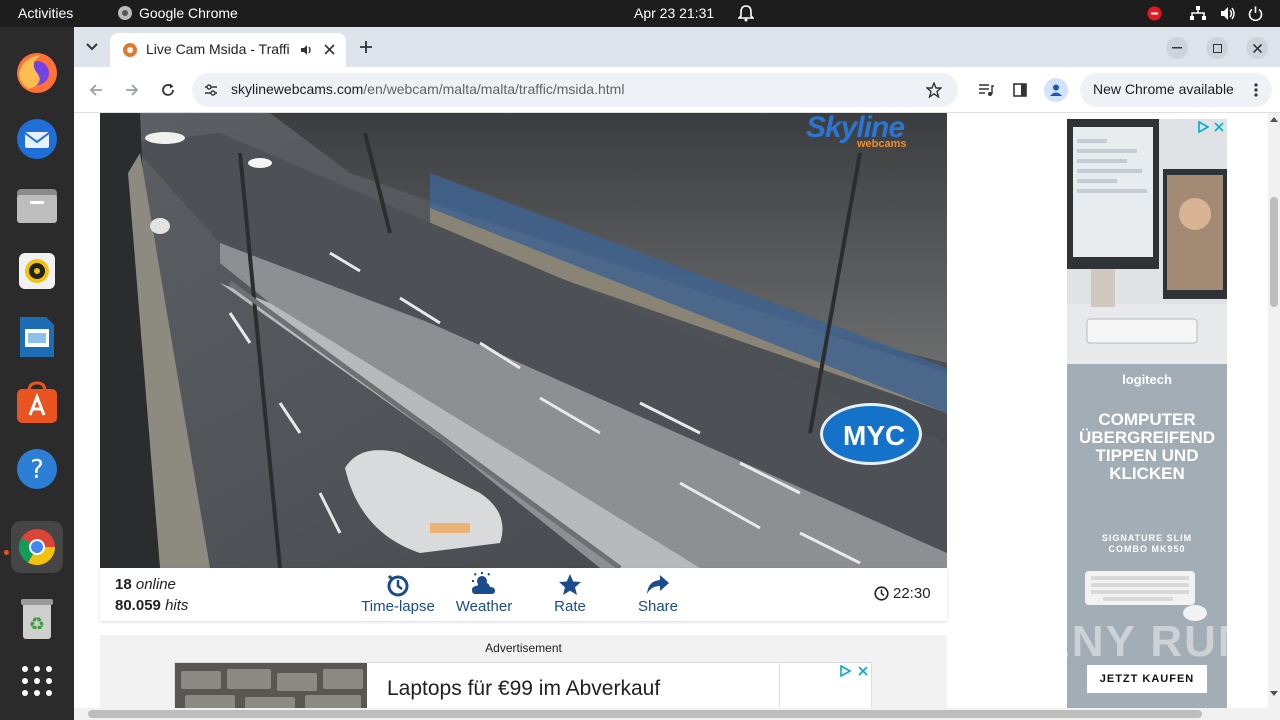  I want to click on favicon-icon, so click(130, 50).